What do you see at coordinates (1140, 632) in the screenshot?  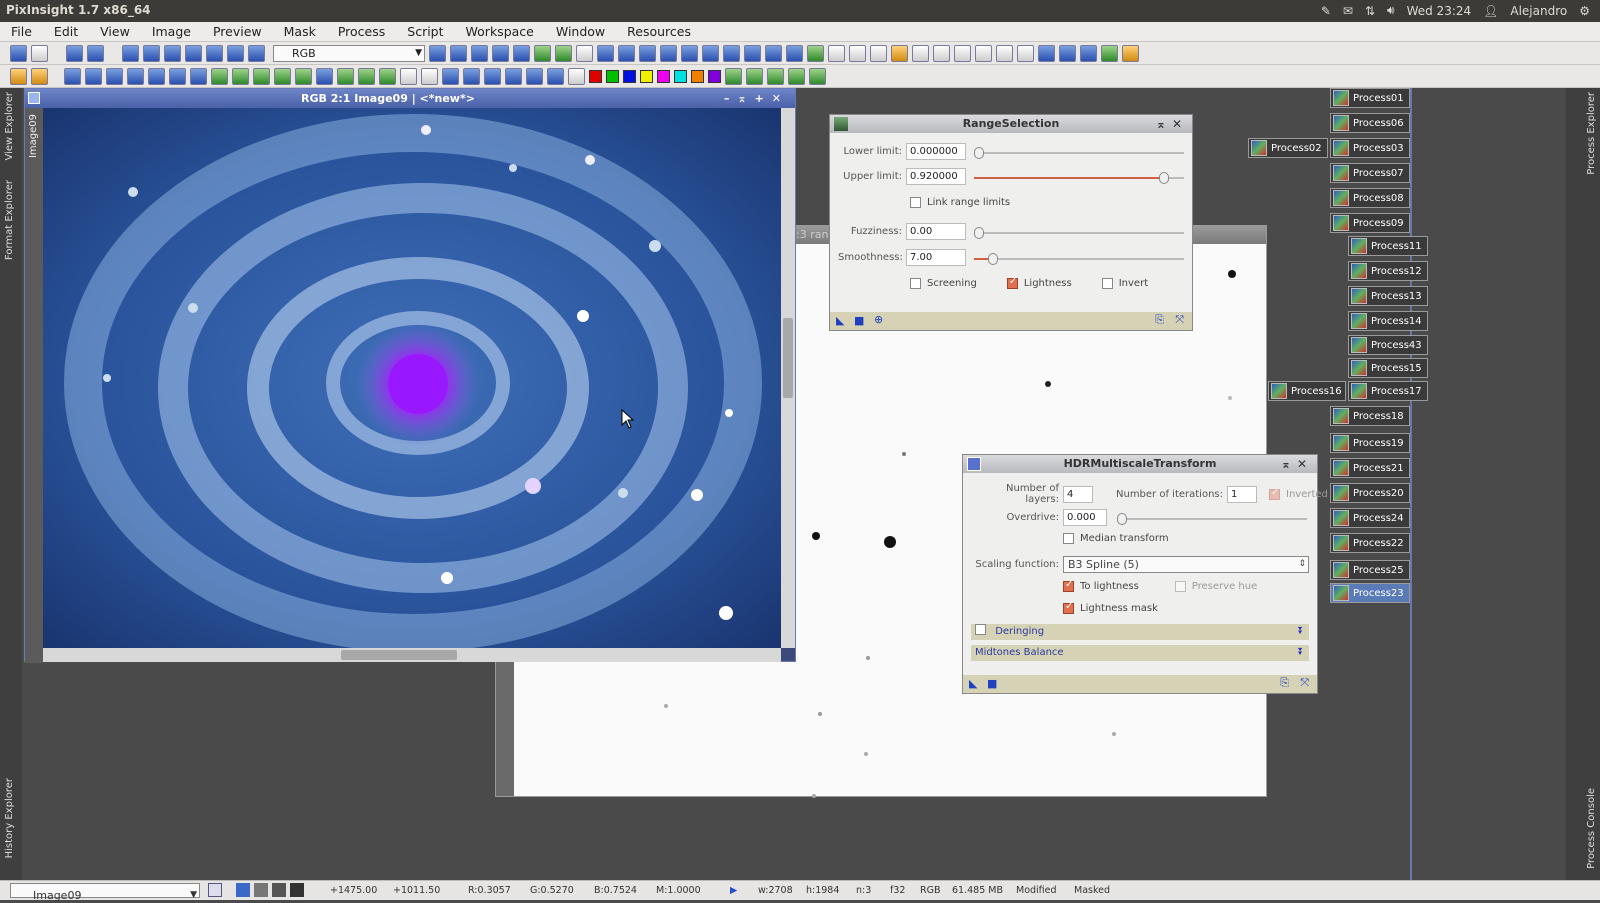 I see `deringing-section: Deringing ⏬︎` at bounding box center [1140, 632].